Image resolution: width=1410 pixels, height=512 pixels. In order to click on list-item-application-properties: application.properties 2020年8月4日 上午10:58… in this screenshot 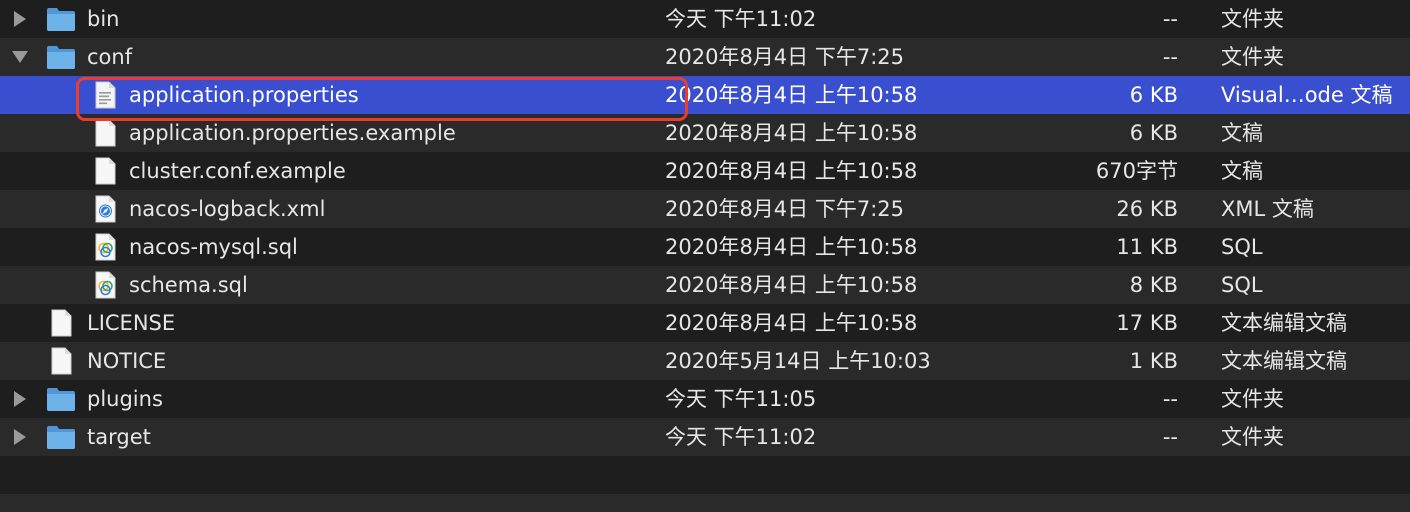, I will do `click(705, 95)`.